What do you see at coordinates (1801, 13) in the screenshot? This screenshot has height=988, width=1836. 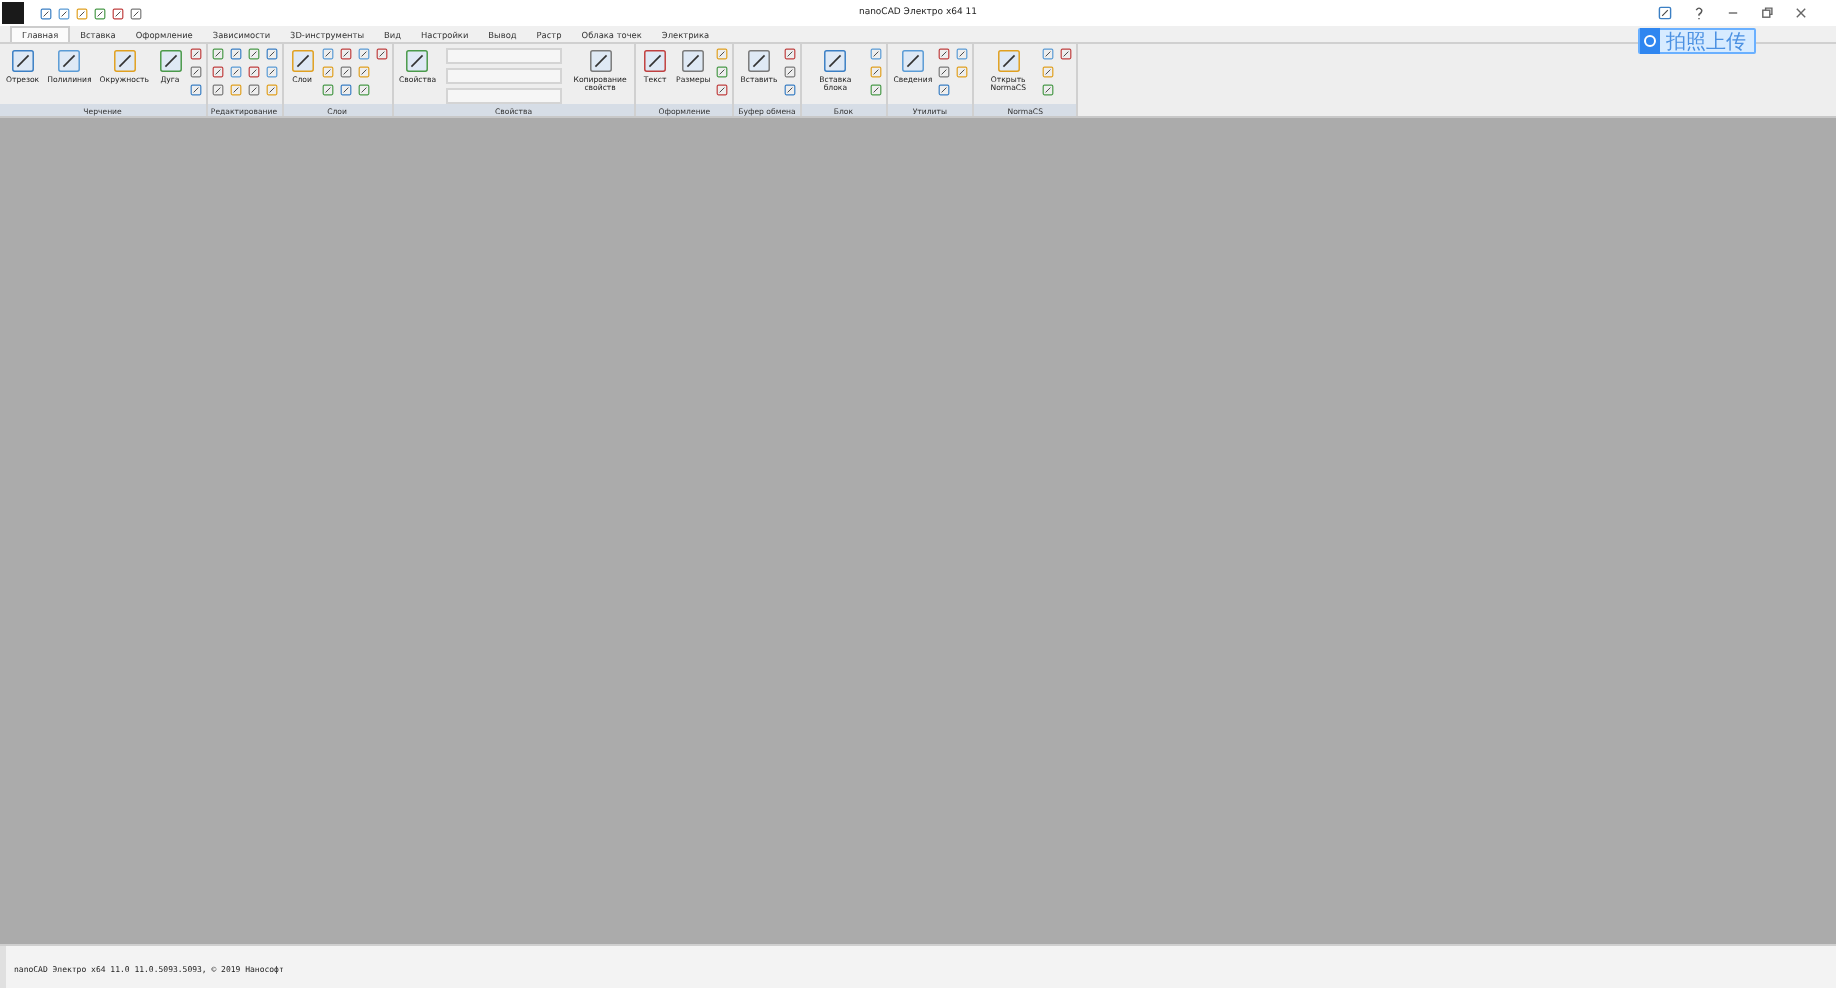 I see `close-icon` at bounding box center [1801, 13].